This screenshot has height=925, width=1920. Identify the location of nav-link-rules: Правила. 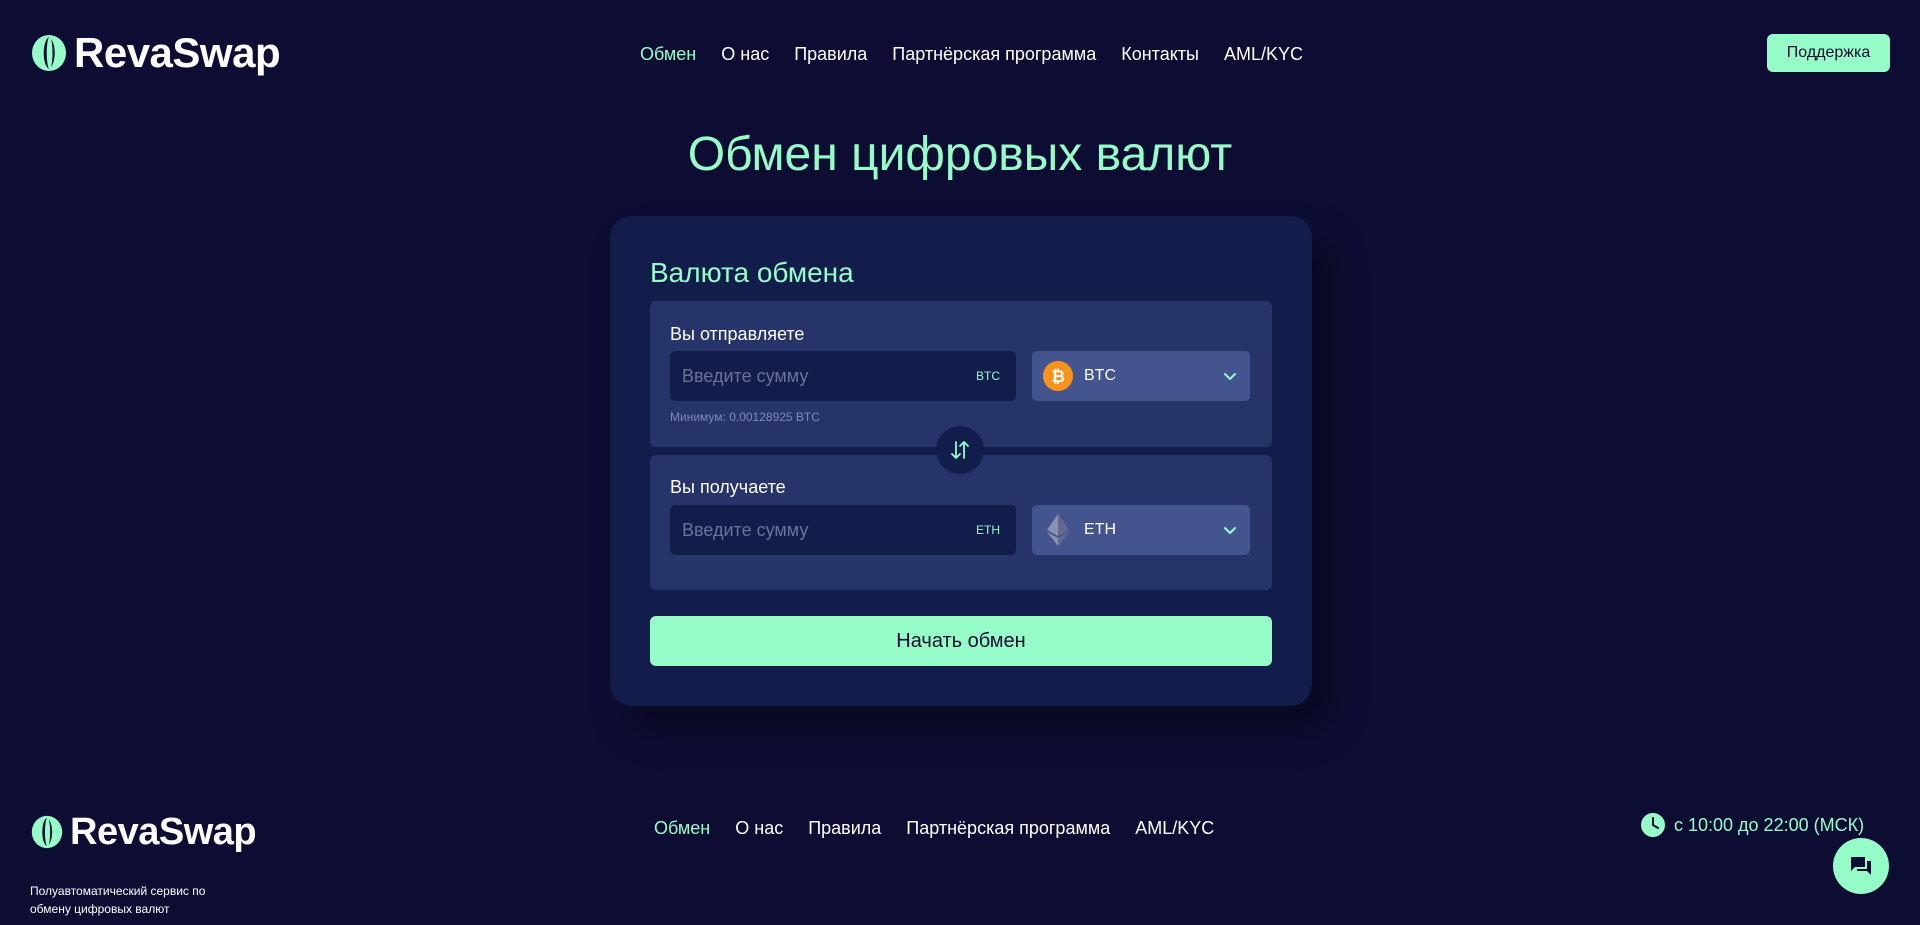
(830, 54).